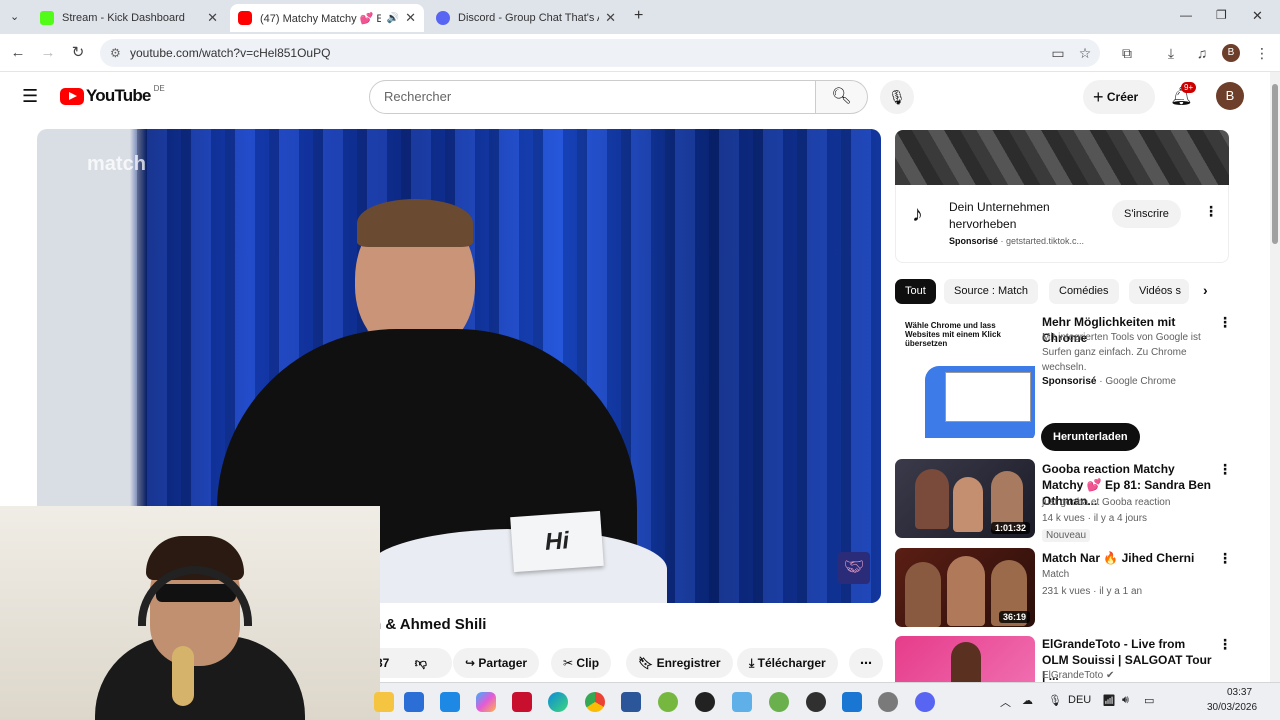 The height and width of the screenshot is (720, 1280). I want to click on tab-discord: Discord - Group Chat That's All ✕, so click(526, 18).